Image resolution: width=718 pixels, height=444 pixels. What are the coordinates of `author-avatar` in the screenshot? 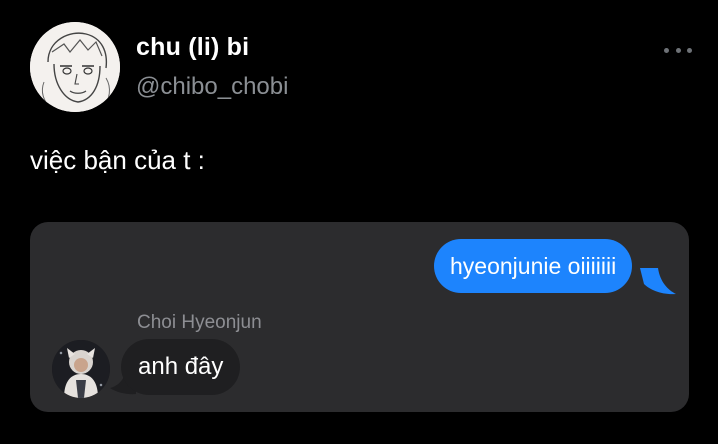 It's located at (75, 67).